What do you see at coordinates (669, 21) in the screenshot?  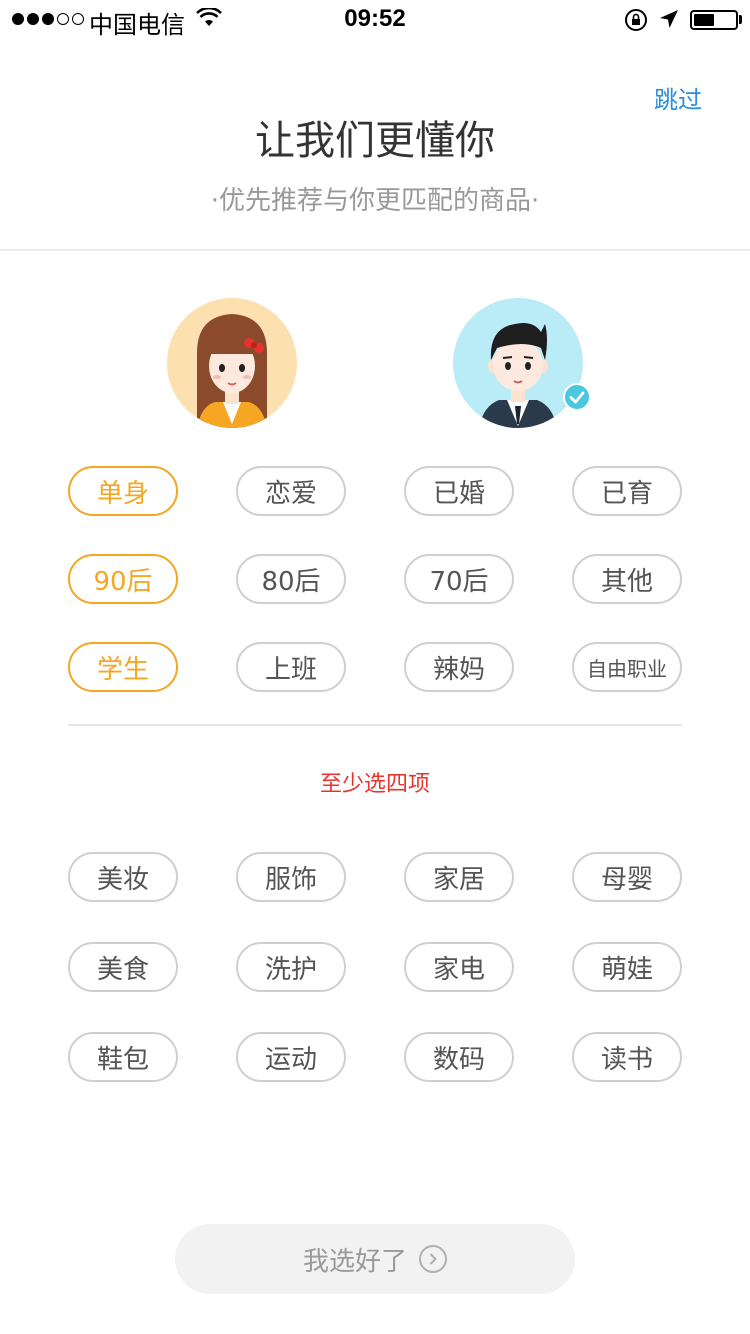 I see `location-arrow-icon` at bounding box center [669, 21].